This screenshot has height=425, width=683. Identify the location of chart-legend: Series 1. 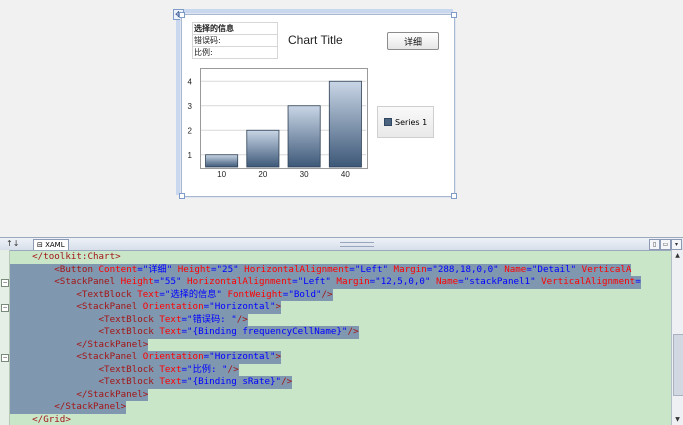
(405, 122).